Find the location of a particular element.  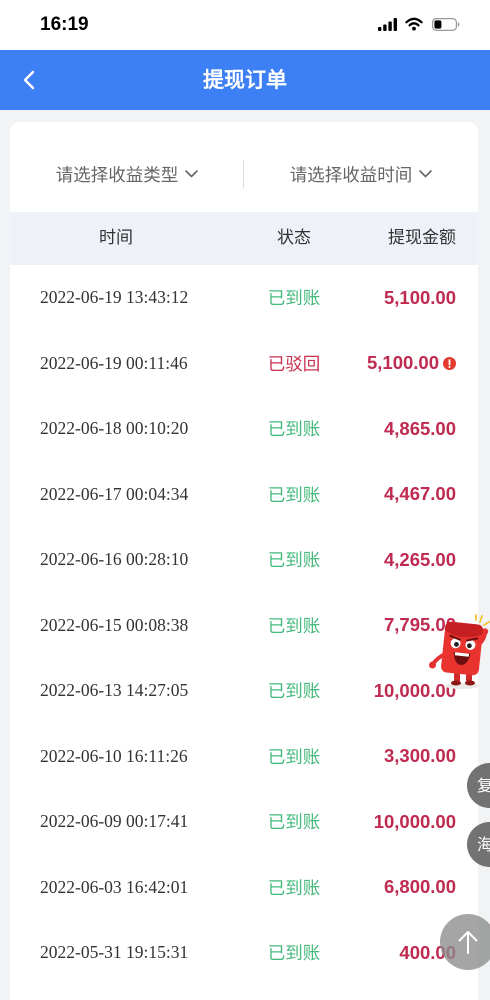

table-row: 2022-06-19 00:11:46 已驳回 5,100.00 is located at coordinates (244, 364).